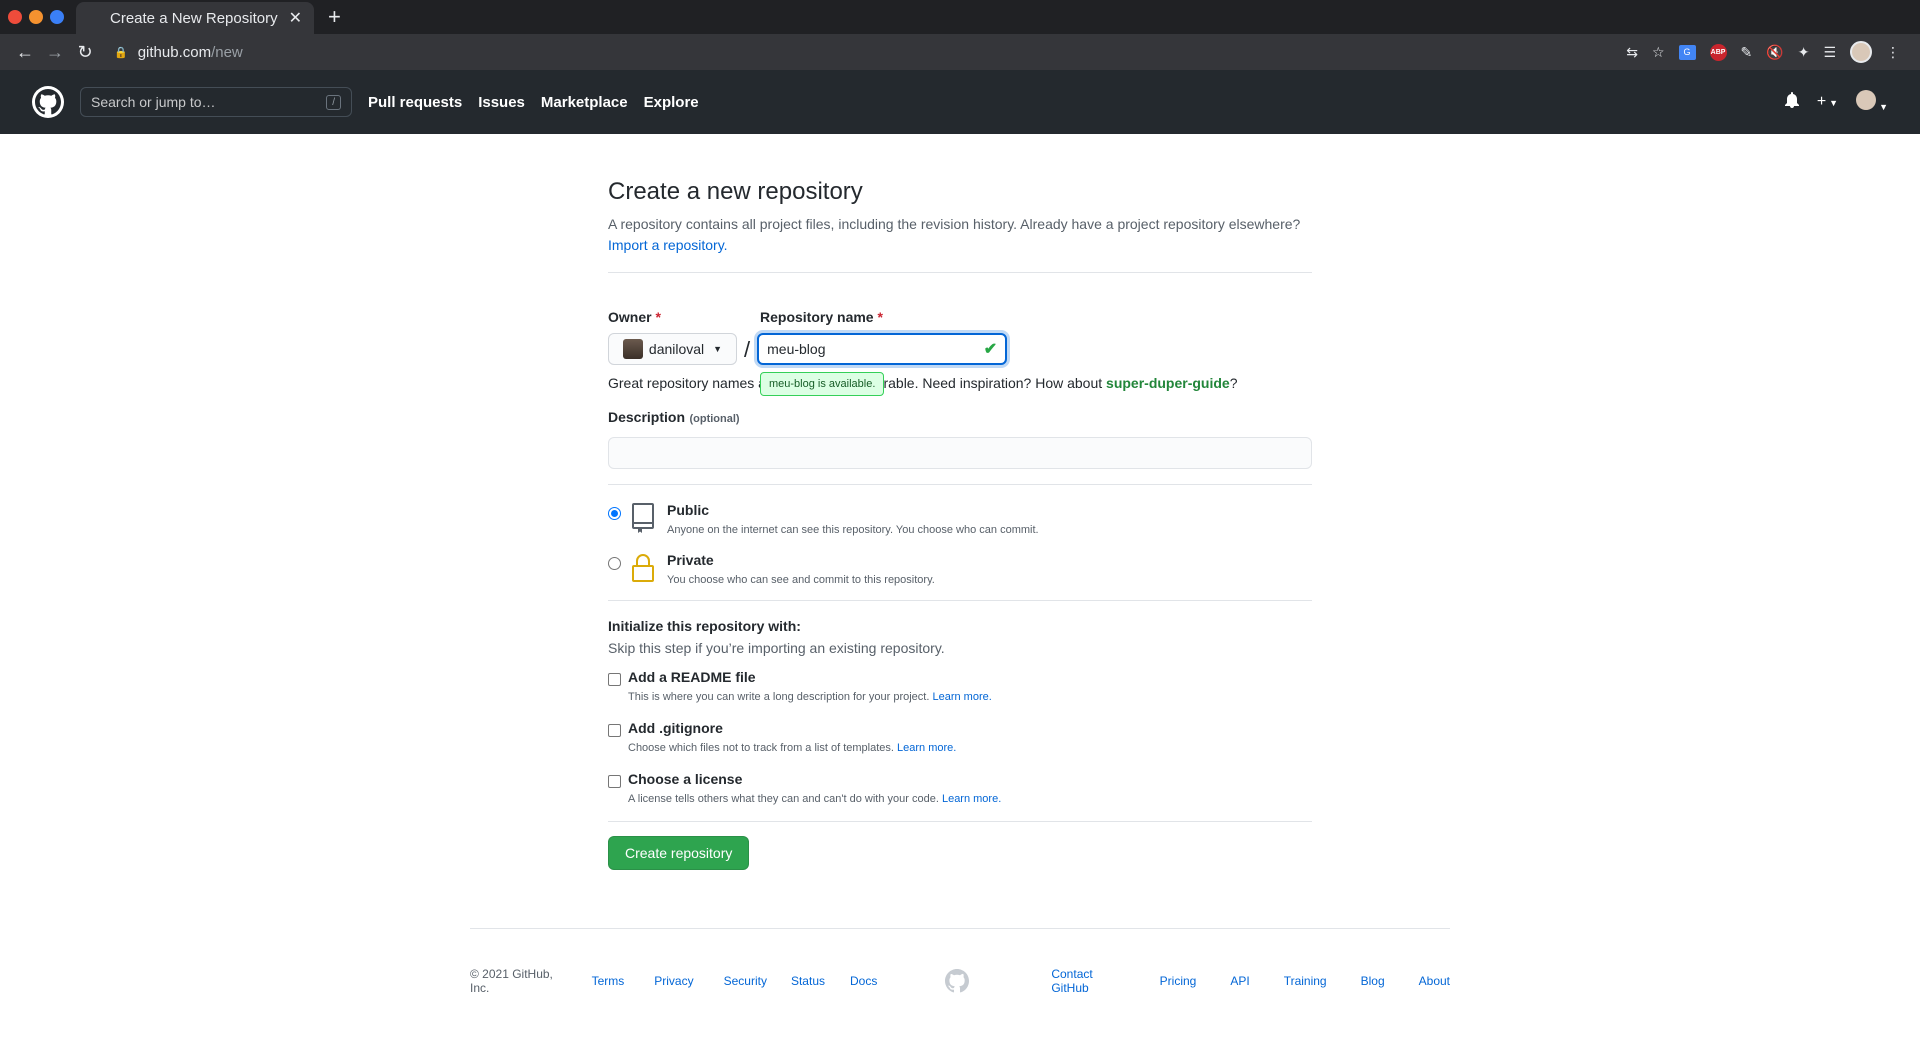 This screenshot has height=1053, width=1920. What do you see at coordinates (1373, 981) in the screenshot?
I see `footer-link-blog: Blog` at bounding box center [1373, 981].